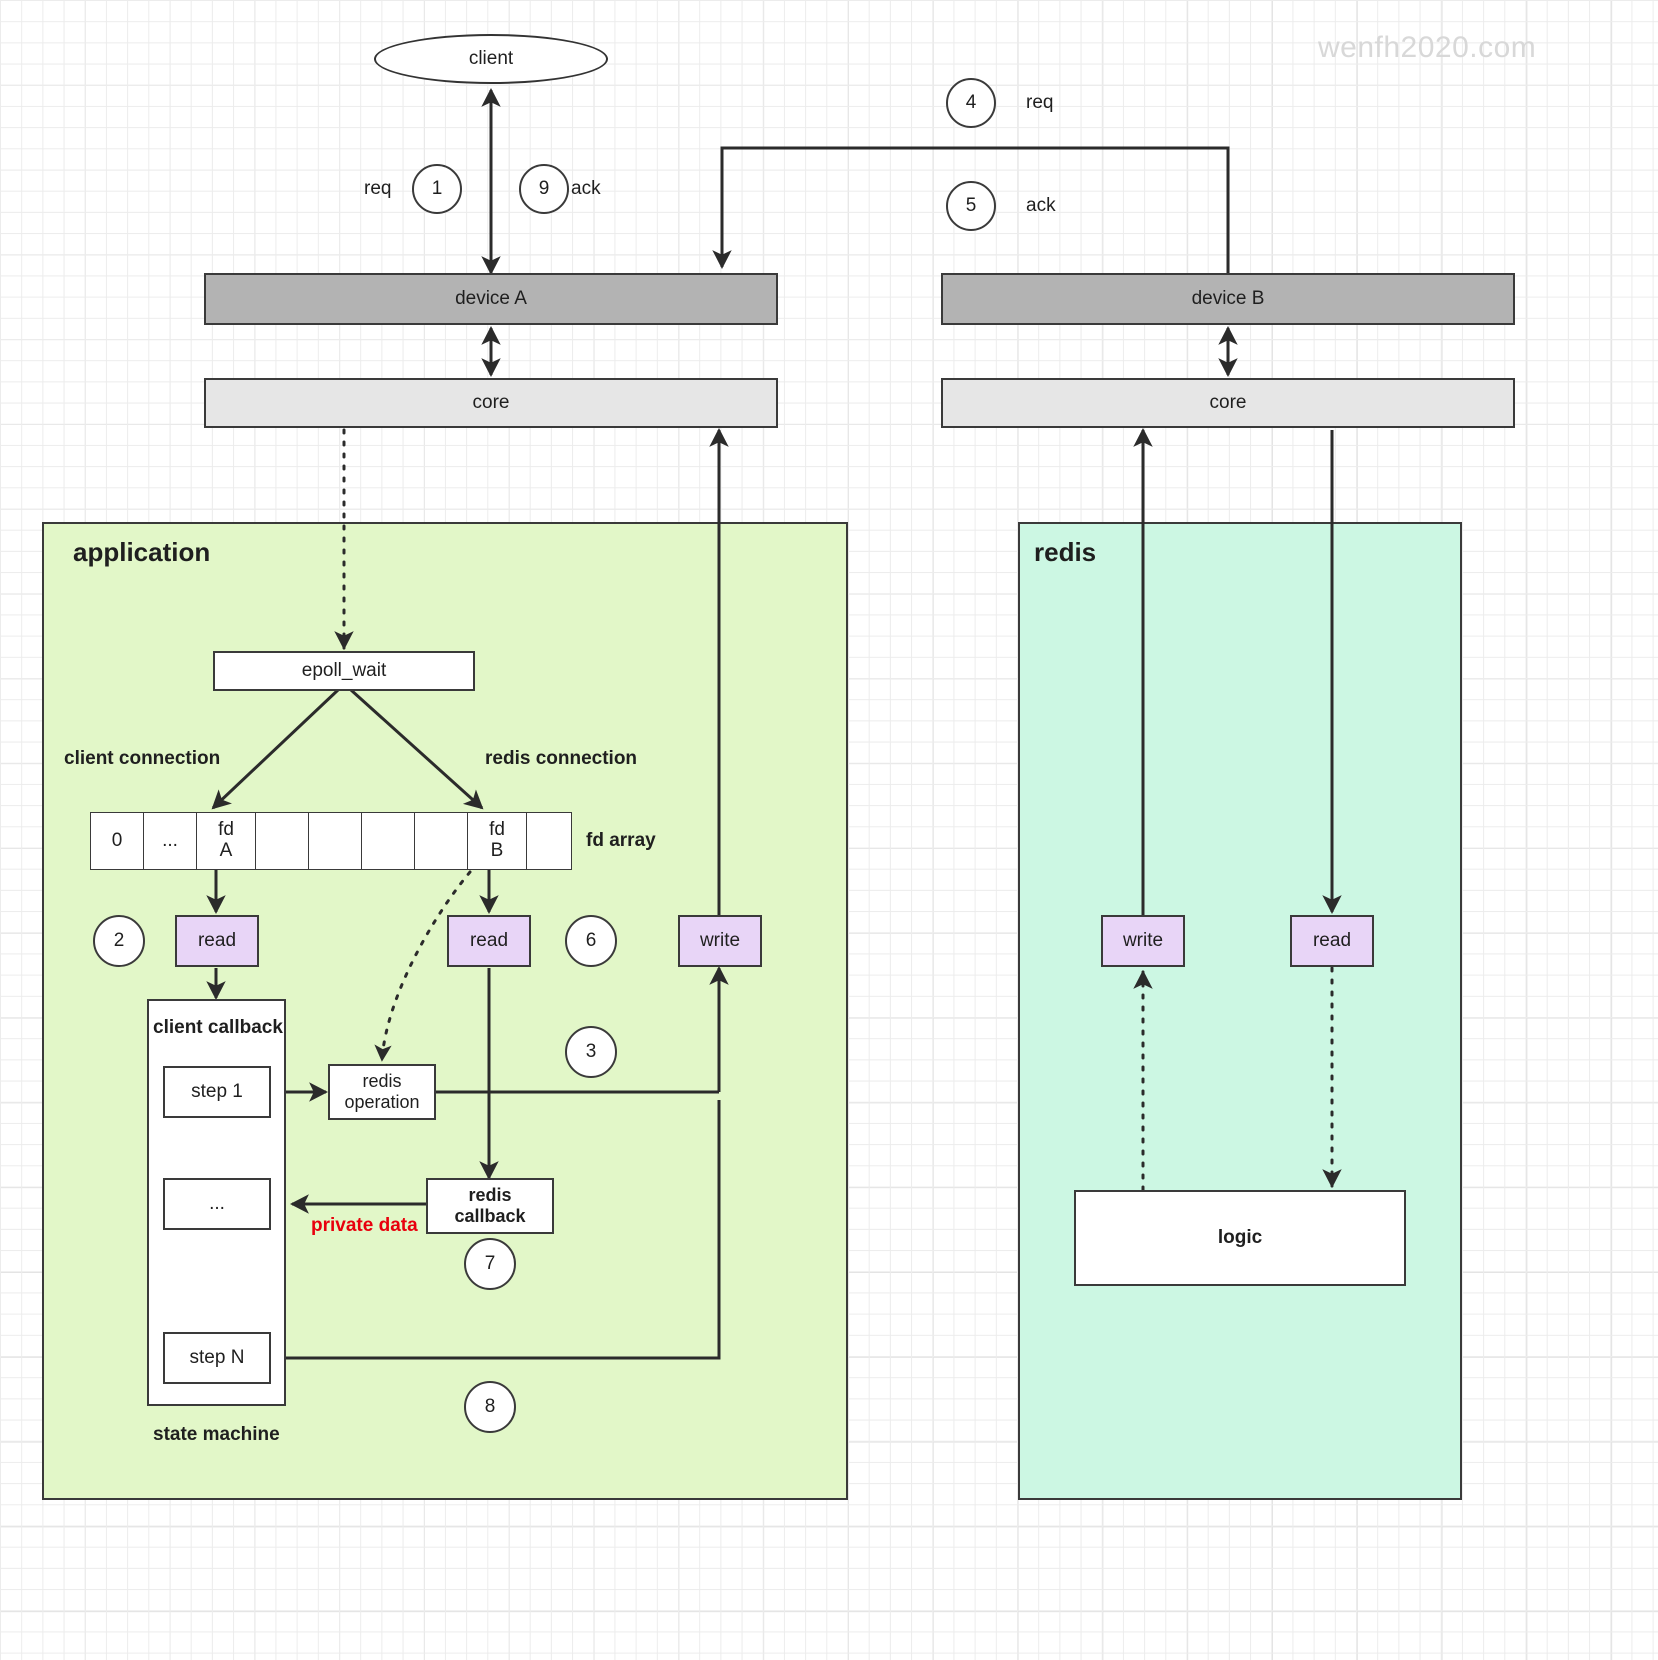  I want to click on redis-write-box: write, so click(1143, 941).